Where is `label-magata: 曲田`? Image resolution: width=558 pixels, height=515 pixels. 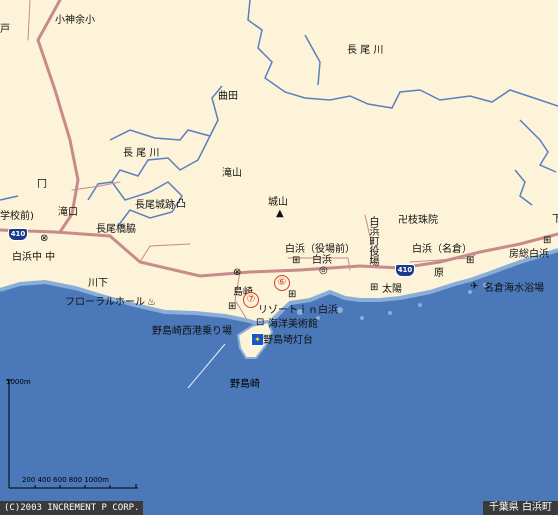 label-magata: 曲田 is located at coordinates (228, 96).